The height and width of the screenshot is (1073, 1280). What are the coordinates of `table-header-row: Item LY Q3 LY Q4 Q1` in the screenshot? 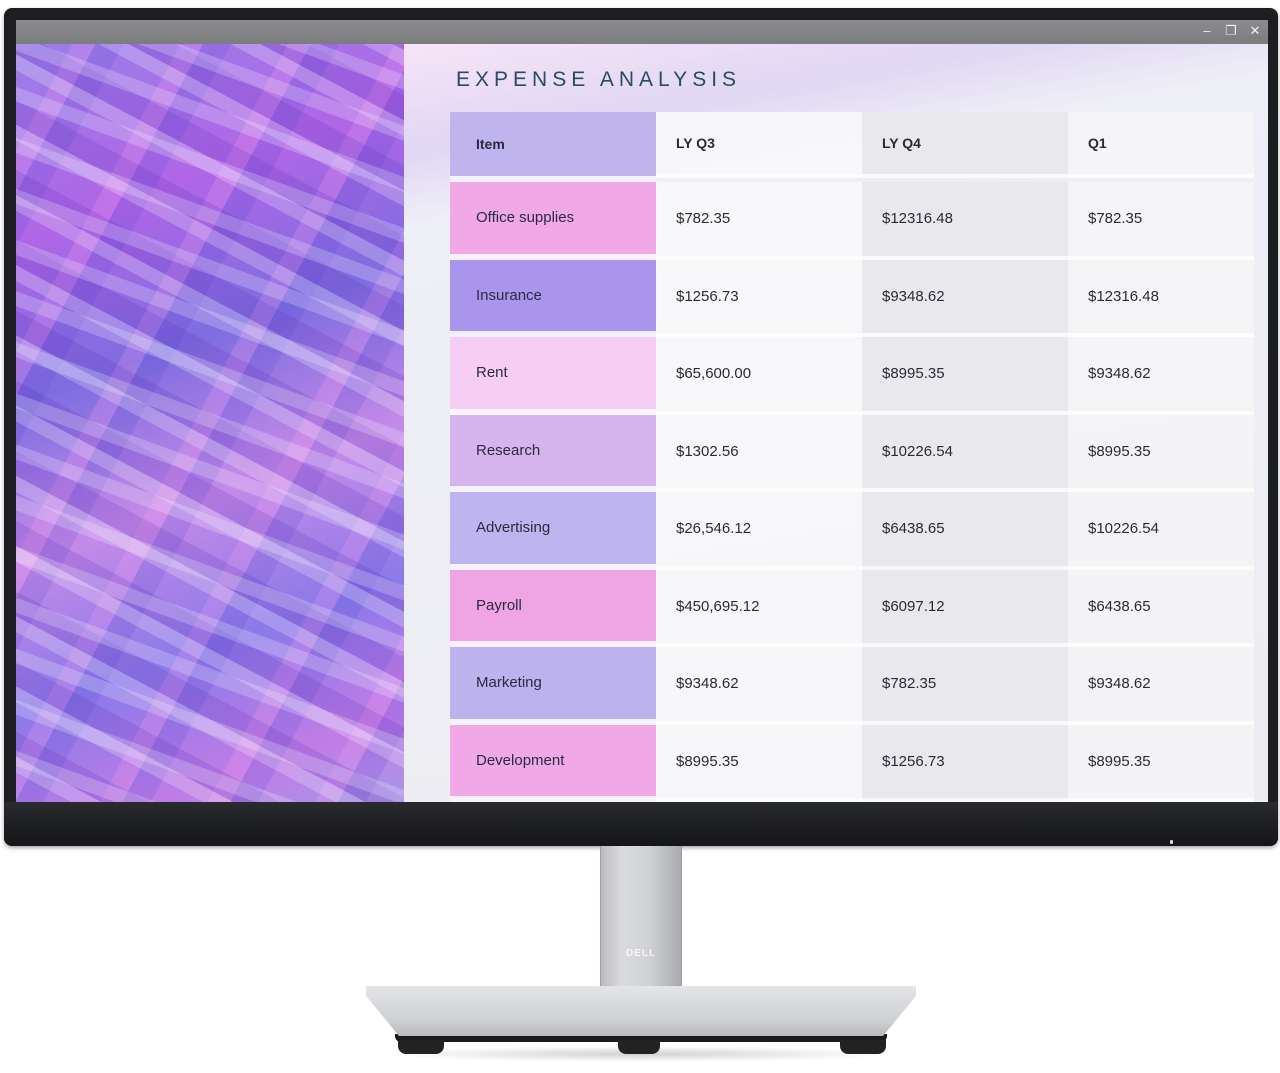 It's located at (852, 147).